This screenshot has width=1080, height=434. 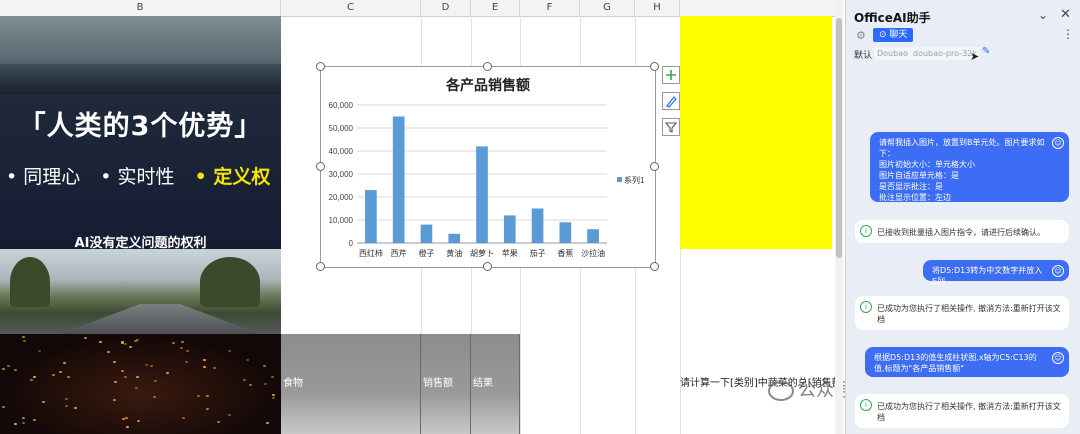 What do you see at coordinates (975, 56) in the screenshot?
I see `mouse-cursor-icon: ➤` at bounding box center [975, 56].